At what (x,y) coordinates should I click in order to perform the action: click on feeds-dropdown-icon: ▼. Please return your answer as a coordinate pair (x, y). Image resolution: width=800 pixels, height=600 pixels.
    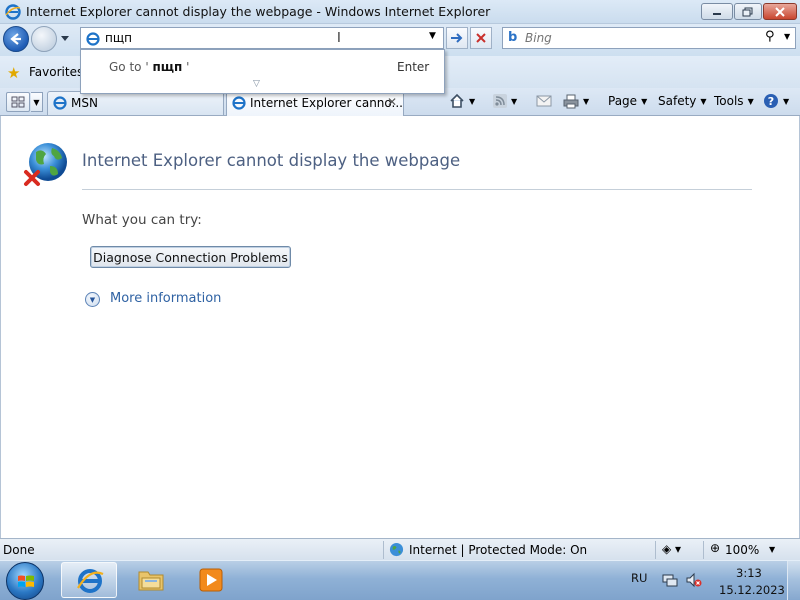
    Looking at the image, I should click on (514, 101).